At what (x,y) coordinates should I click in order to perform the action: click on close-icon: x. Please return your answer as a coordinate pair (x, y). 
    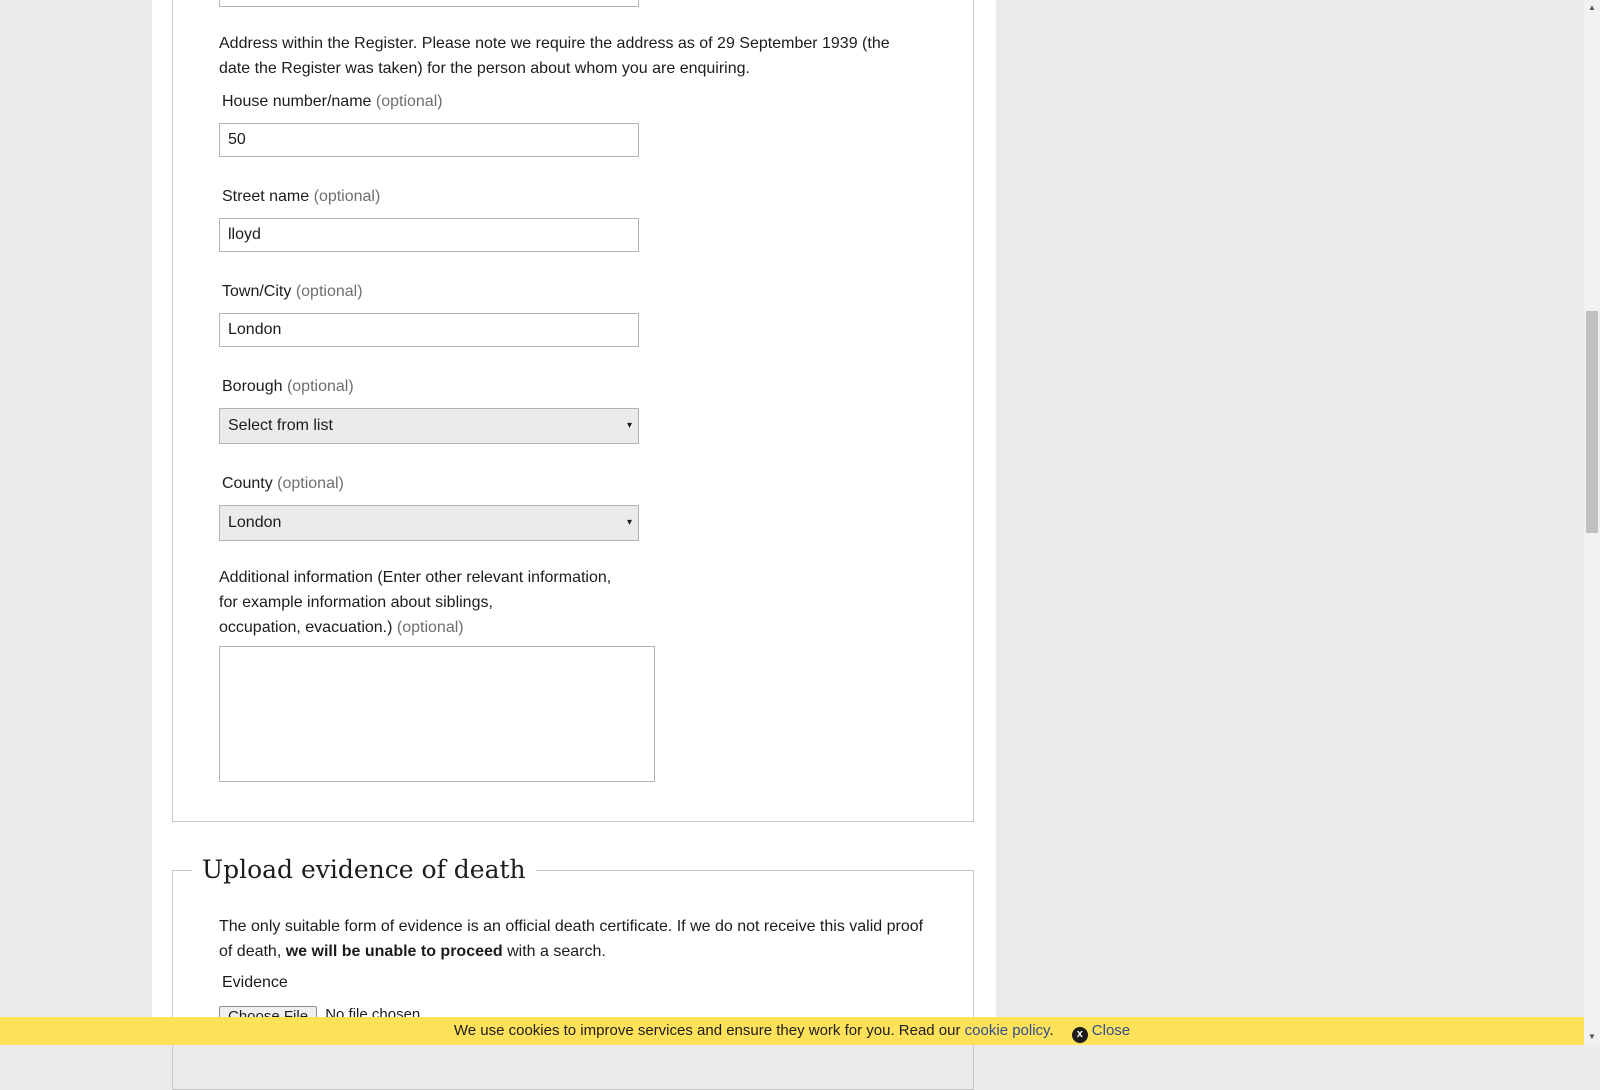
    Looking at the image, I should click on (1079, 1035).